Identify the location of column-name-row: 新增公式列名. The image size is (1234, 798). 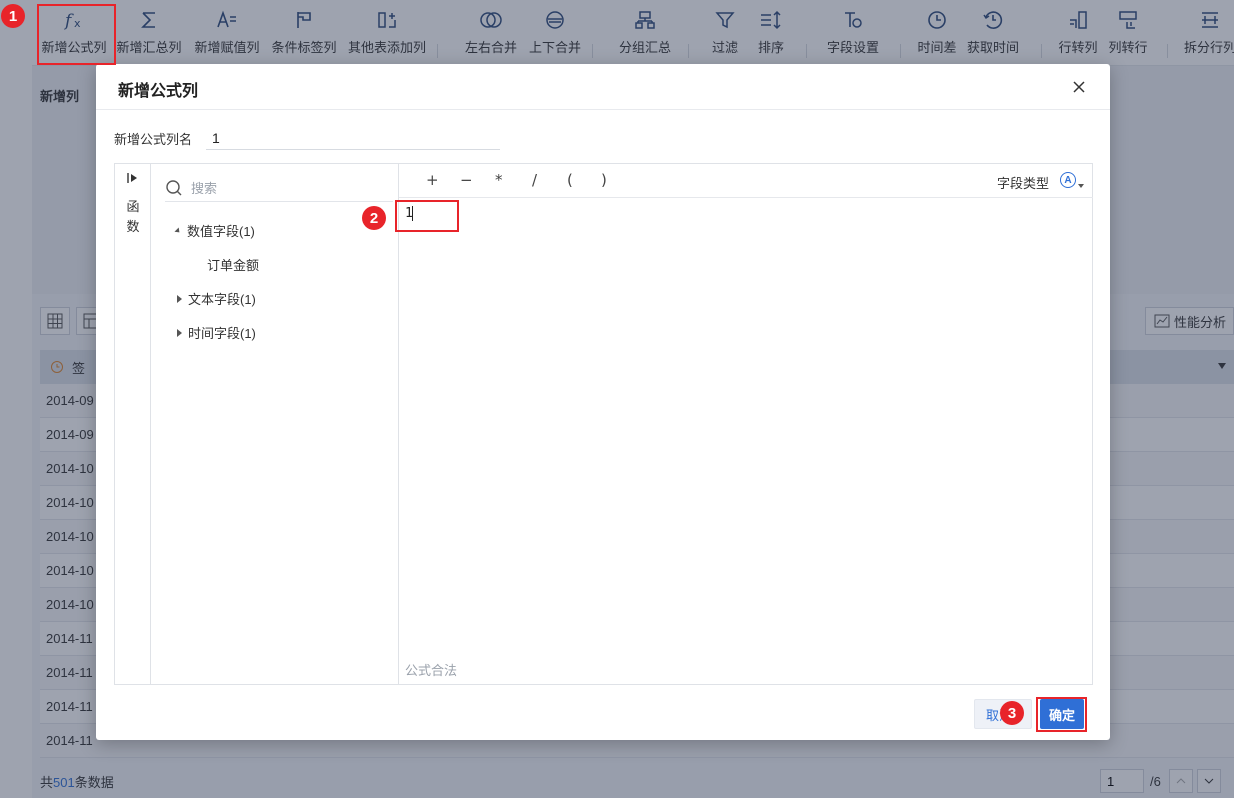
(307, 138).